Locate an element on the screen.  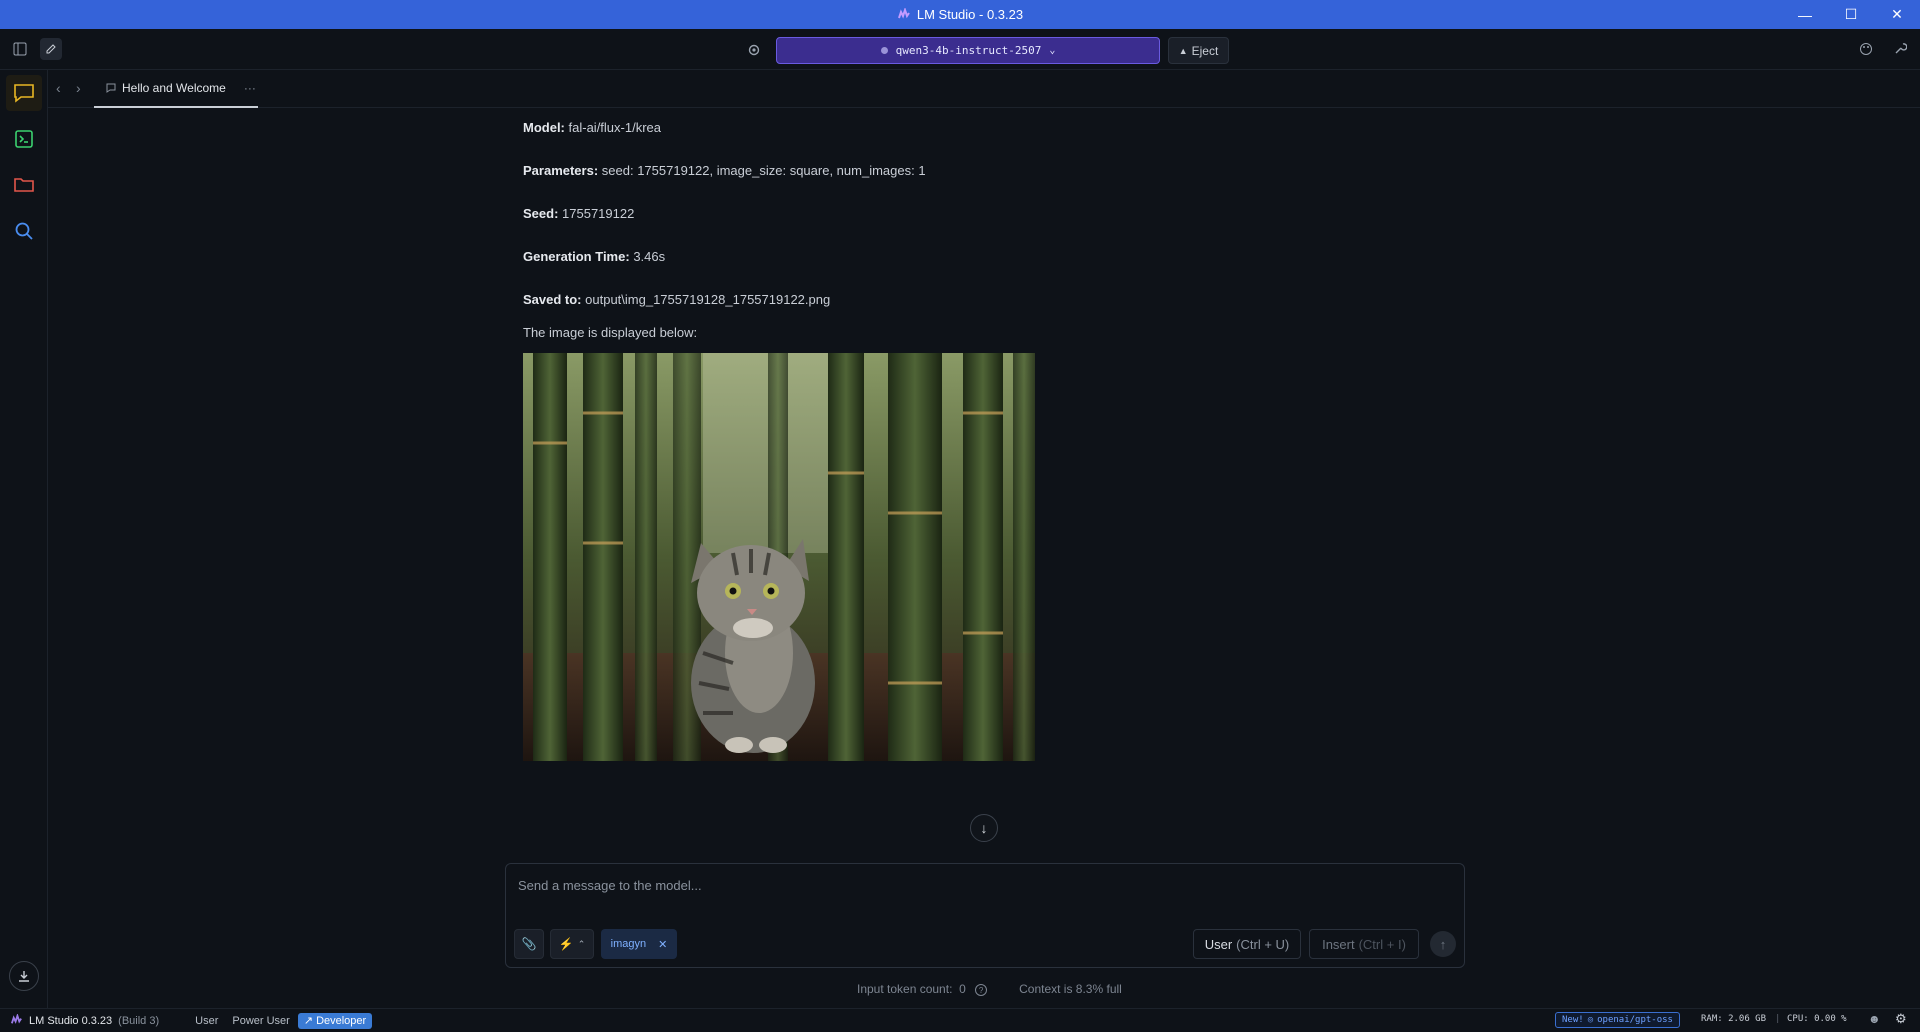
arrow-down-icon: ↓ is located at coordinates (984, 828).